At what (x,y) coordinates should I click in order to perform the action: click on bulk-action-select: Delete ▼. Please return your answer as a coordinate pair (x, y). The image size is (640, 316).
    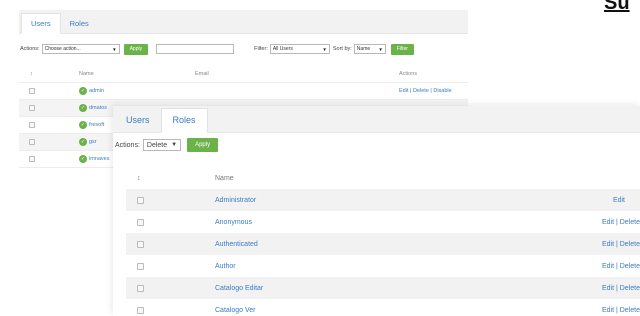
    Looking at the image, I should click on (162, 145).